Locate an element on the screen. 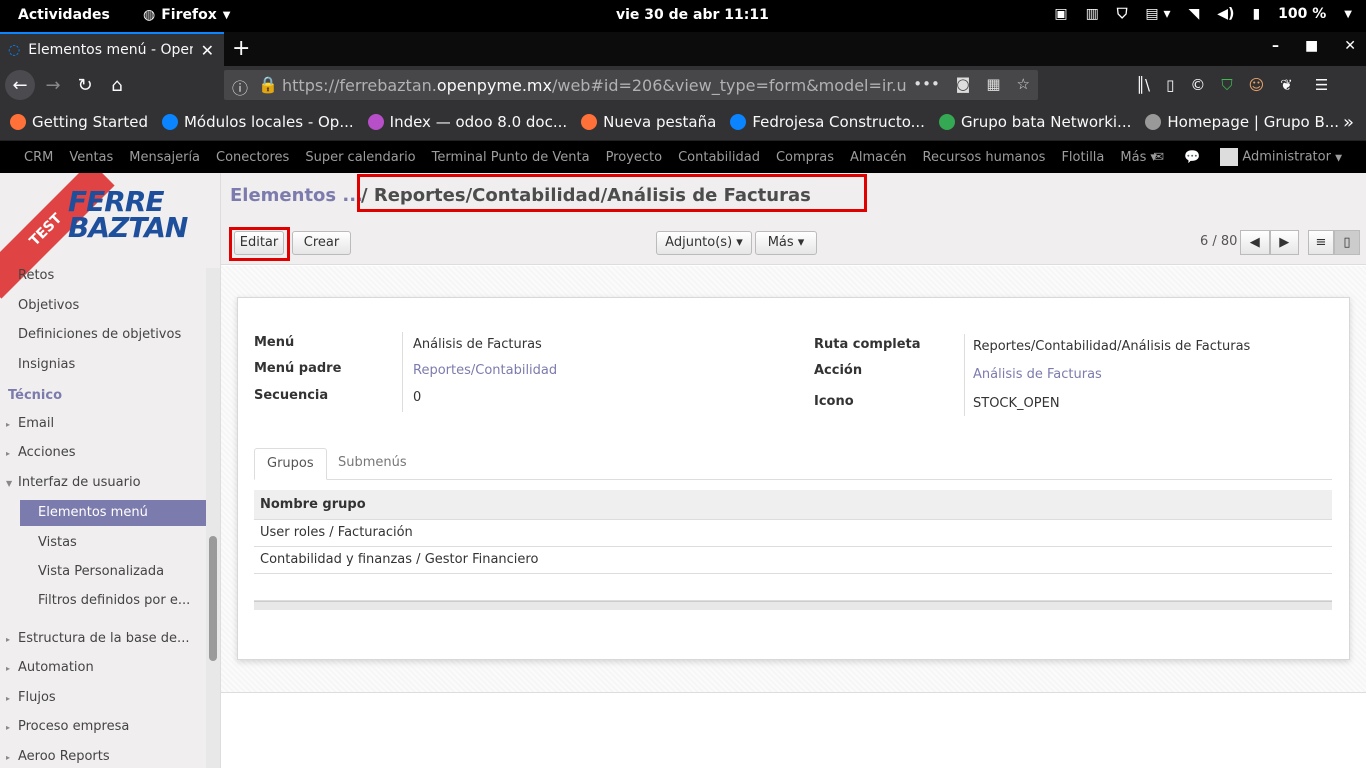 Image resolution: width=1366 pixels, height=768 pixels. sidebar-item-label: Objetivos is located at coordinates (49, 305).